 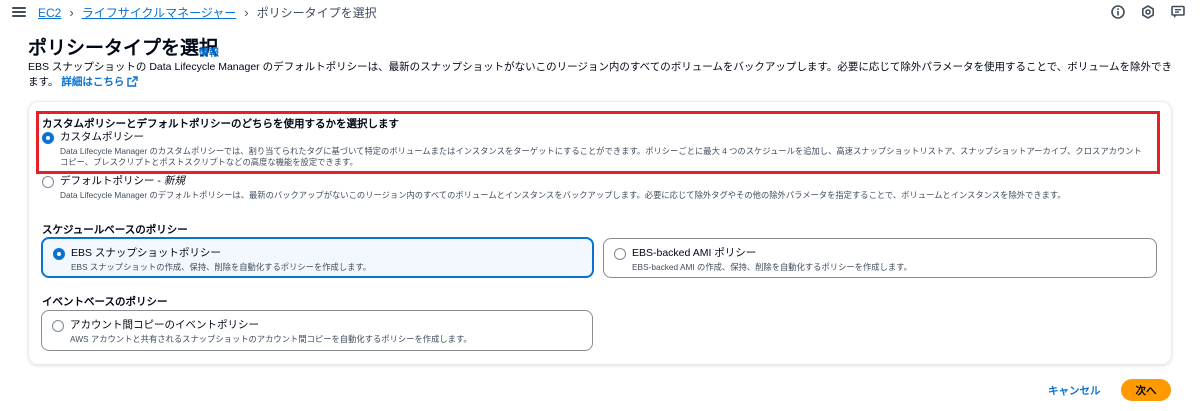 I want to click on learn-more-link: 詳細はこちら, so click(x=100, y=81).